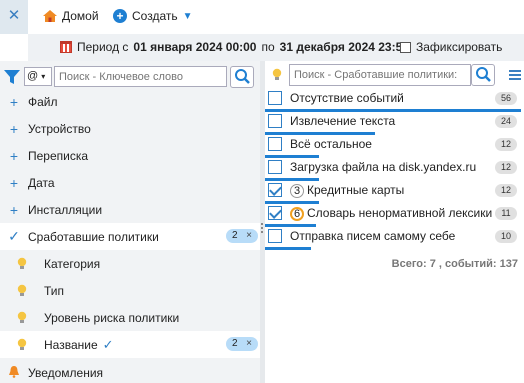 The width and height of the screenshot is (524, 383). Describe the element at coordinates (297, 214) in the screenshot. I see `policy-rank-badge: 6` at that location.